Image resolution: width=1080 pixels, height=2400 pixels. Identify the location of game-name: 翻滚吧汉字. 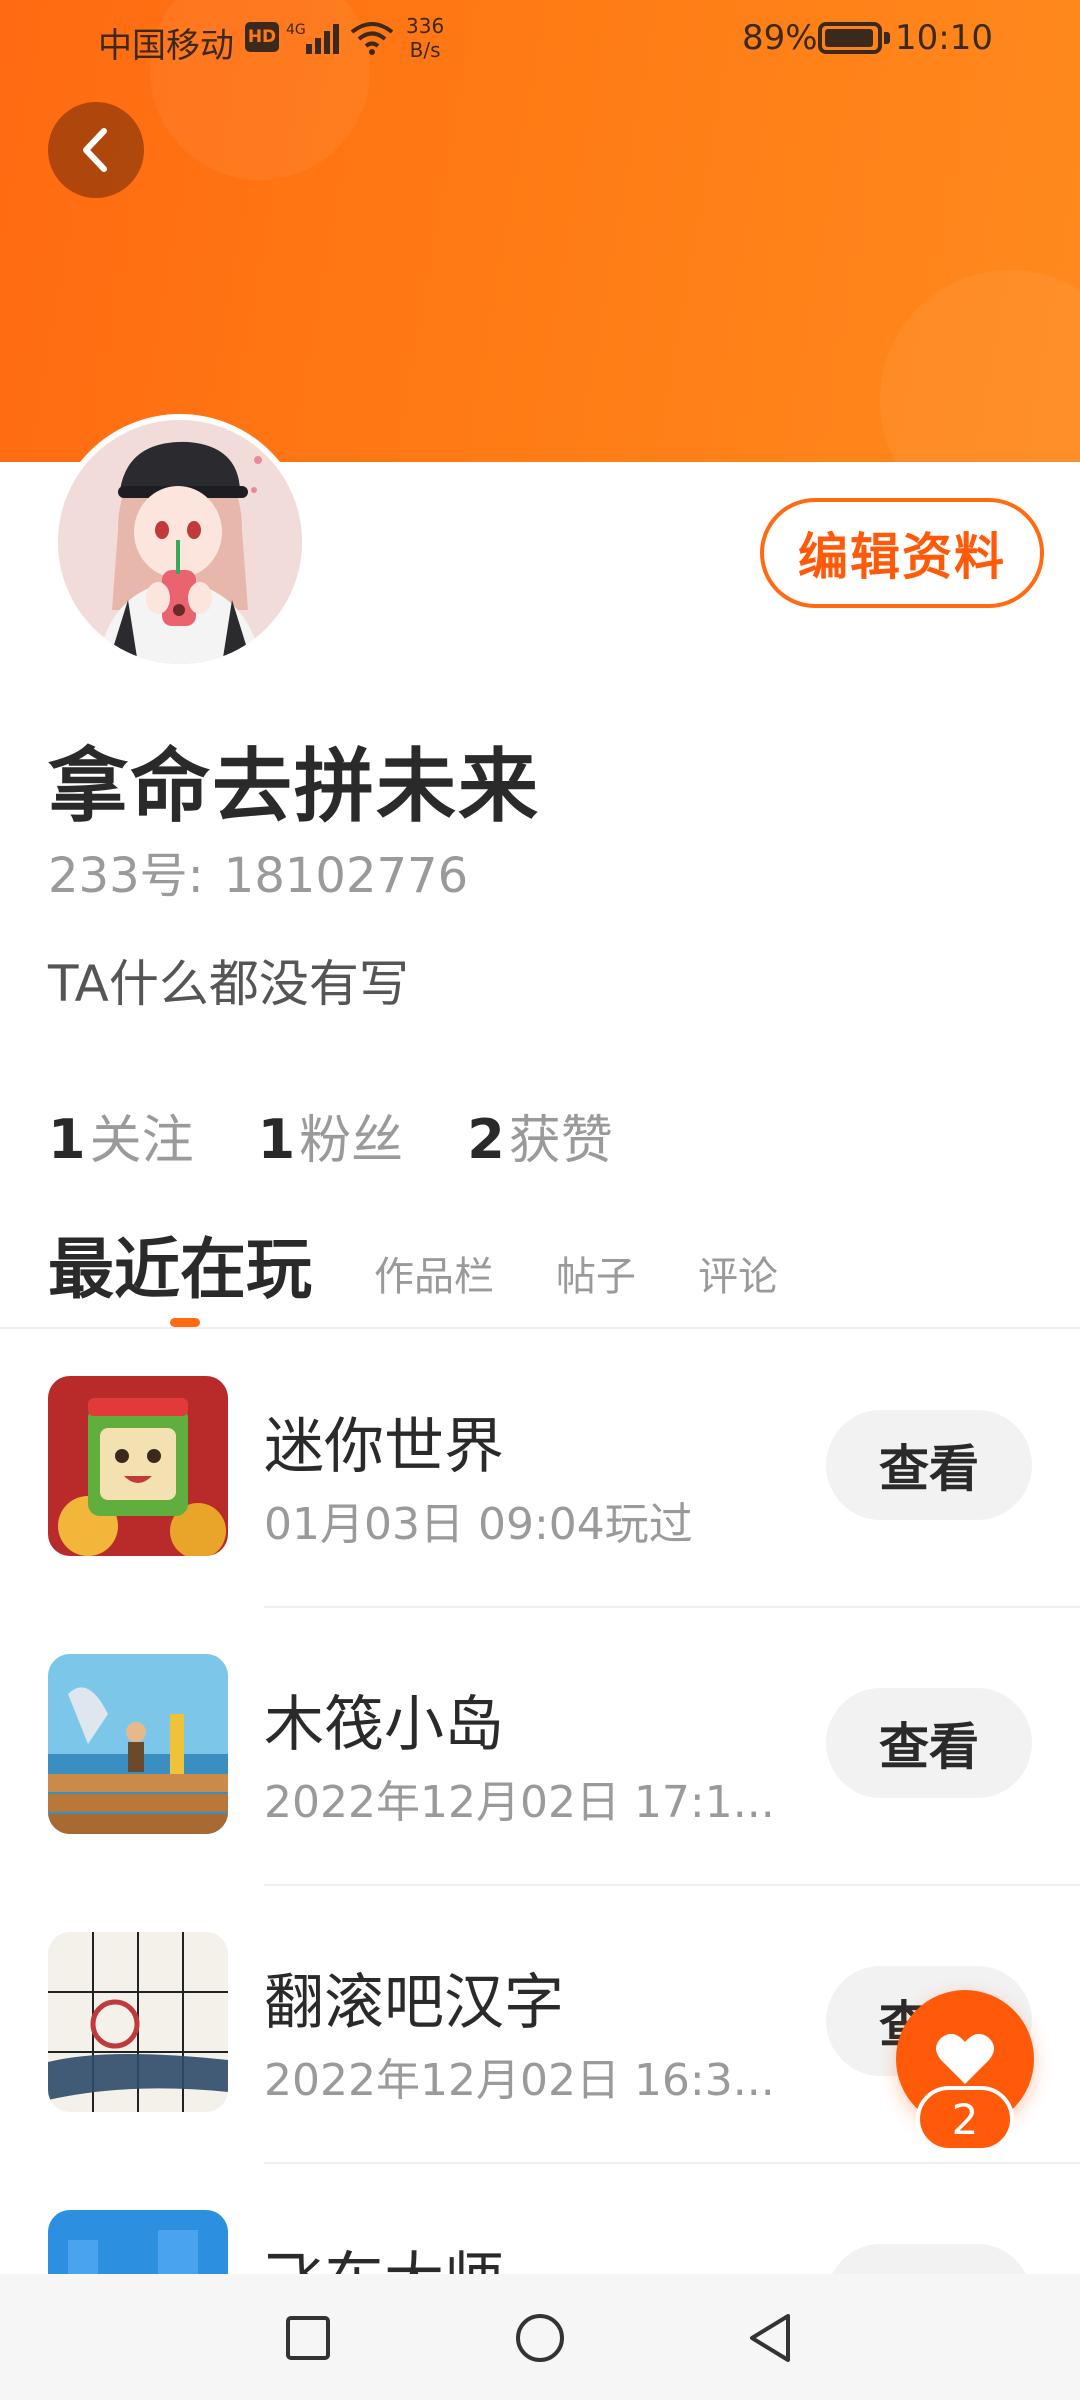
(414, 2003).